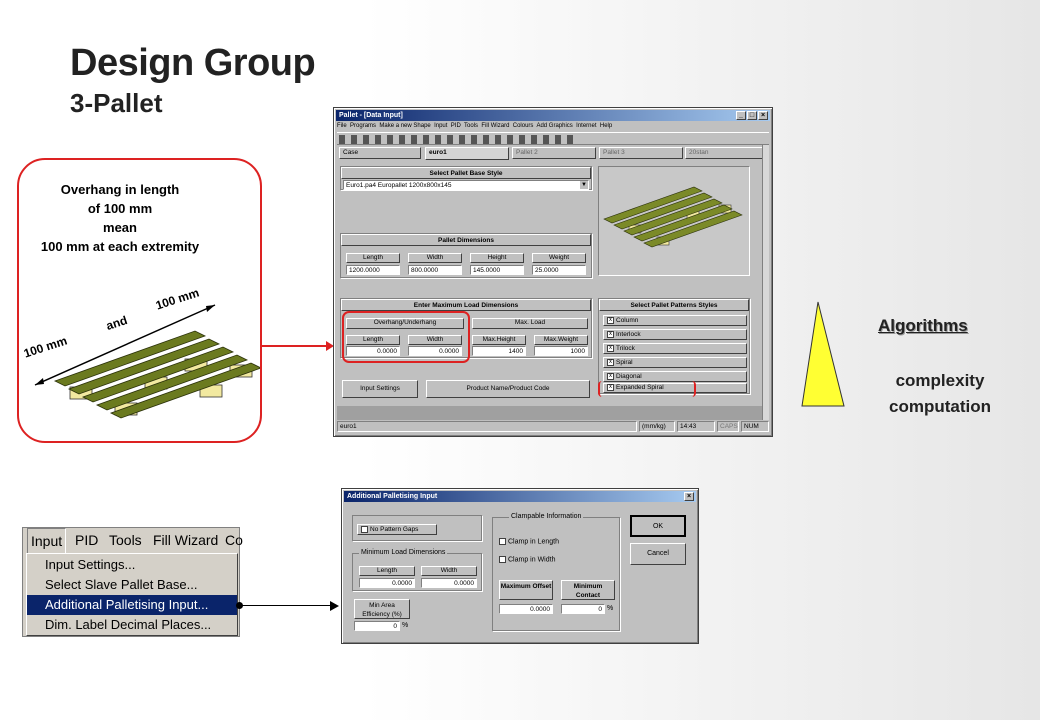 Image resolution: width=1040 pixels, height=720 pixels. Describe the element at coordinates (459, 139) in the screenshot. I see `toolbar-icons` at that location.